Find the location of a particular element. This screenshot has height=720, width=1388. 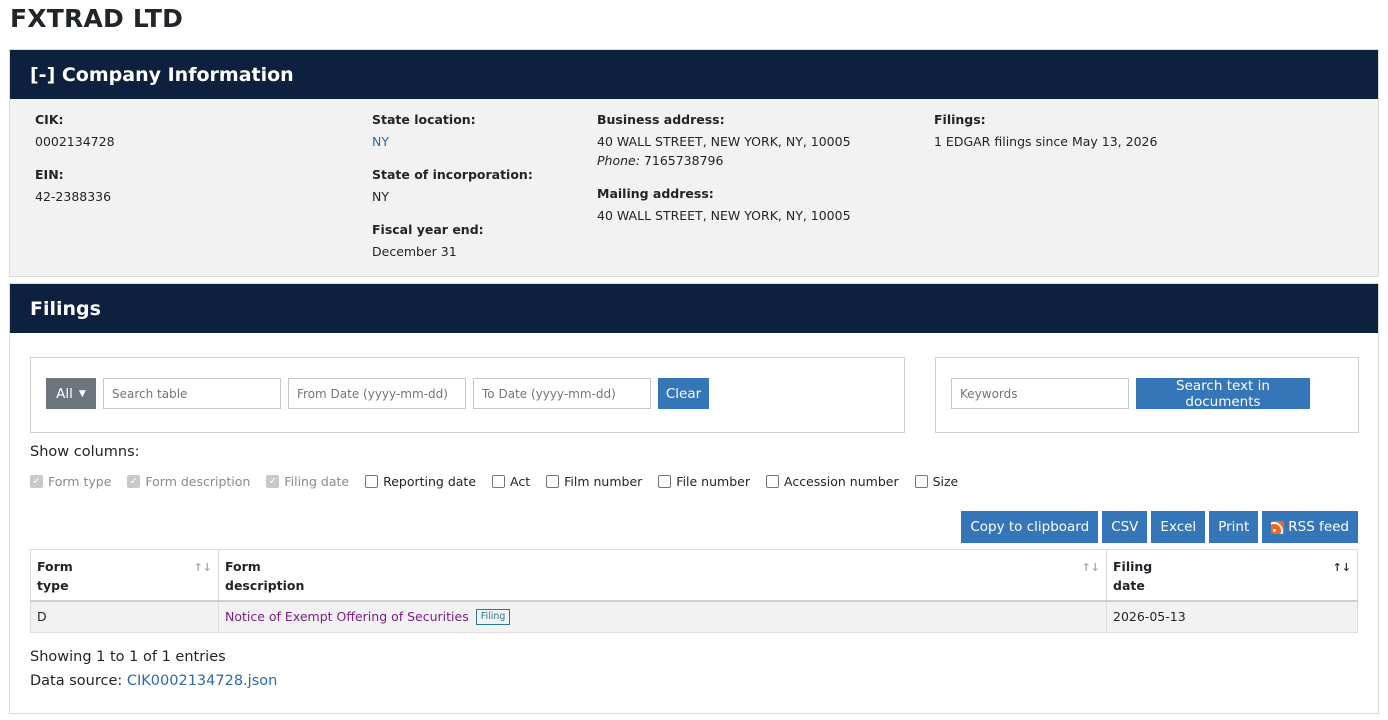

phone-line: Phone: 7165738796 is located at coordinates (724, 160).